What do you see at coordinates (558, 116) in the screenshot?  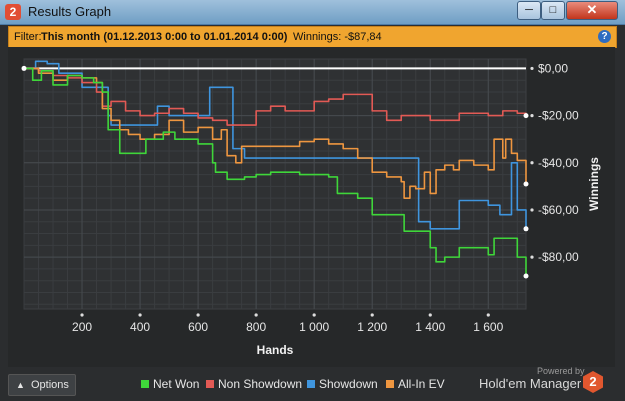 I see `y-tick-label: -$20,00` at bounding box center [558, 116].